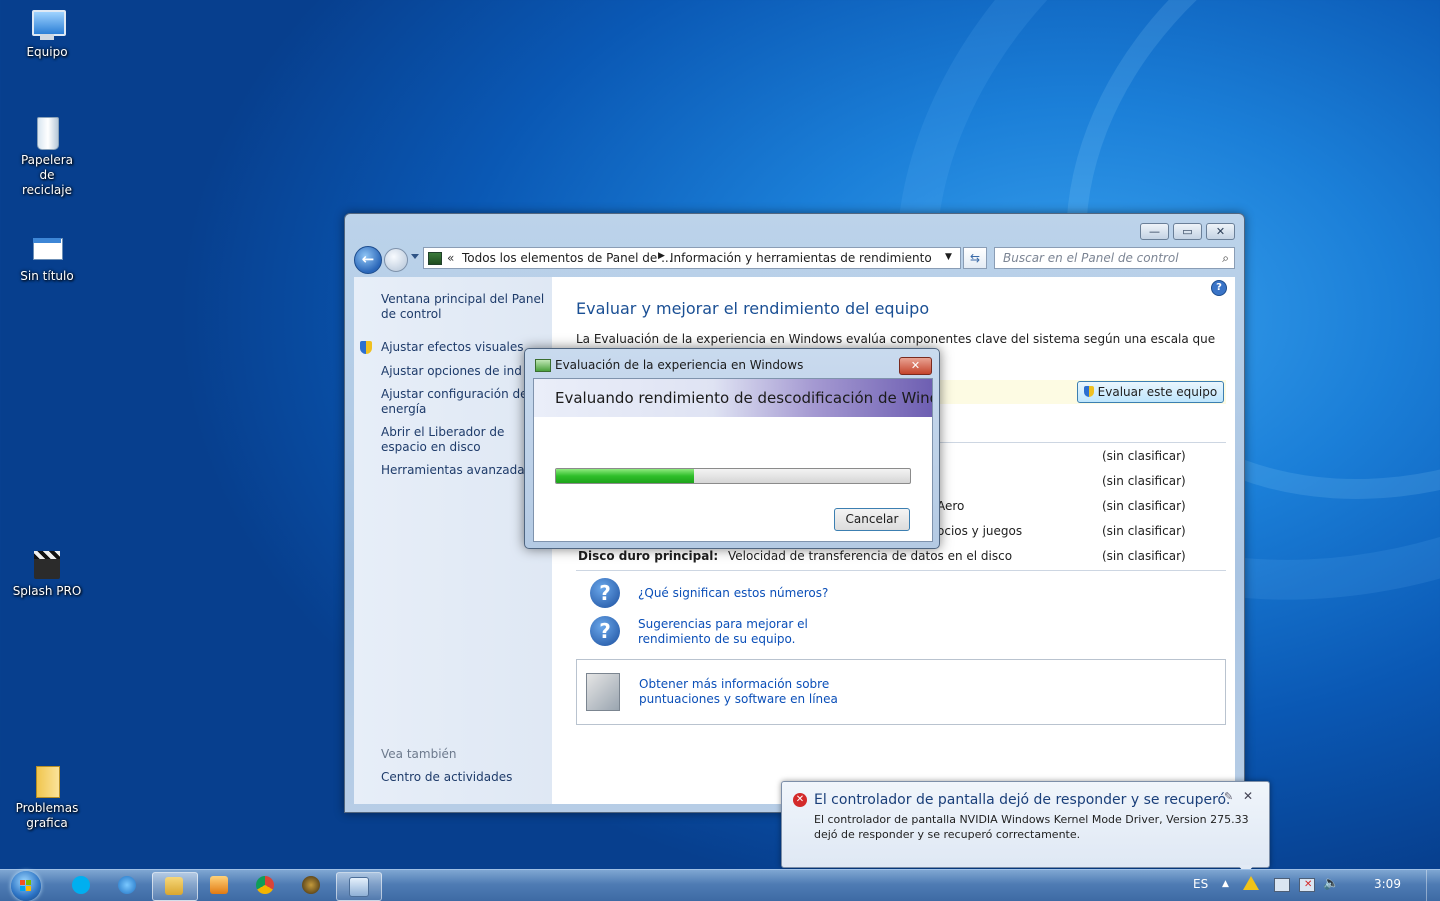  Describe the element at coordinates (456, 402) in the screenshot. I see `link-power-settings: Ajustar configuración de energía` at that location.